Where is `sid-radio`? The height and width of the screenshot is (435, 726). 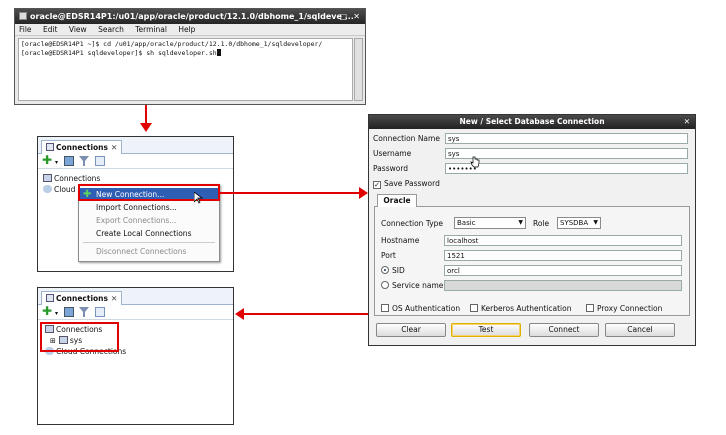 sid-radio is located at coordinates (385, 270).